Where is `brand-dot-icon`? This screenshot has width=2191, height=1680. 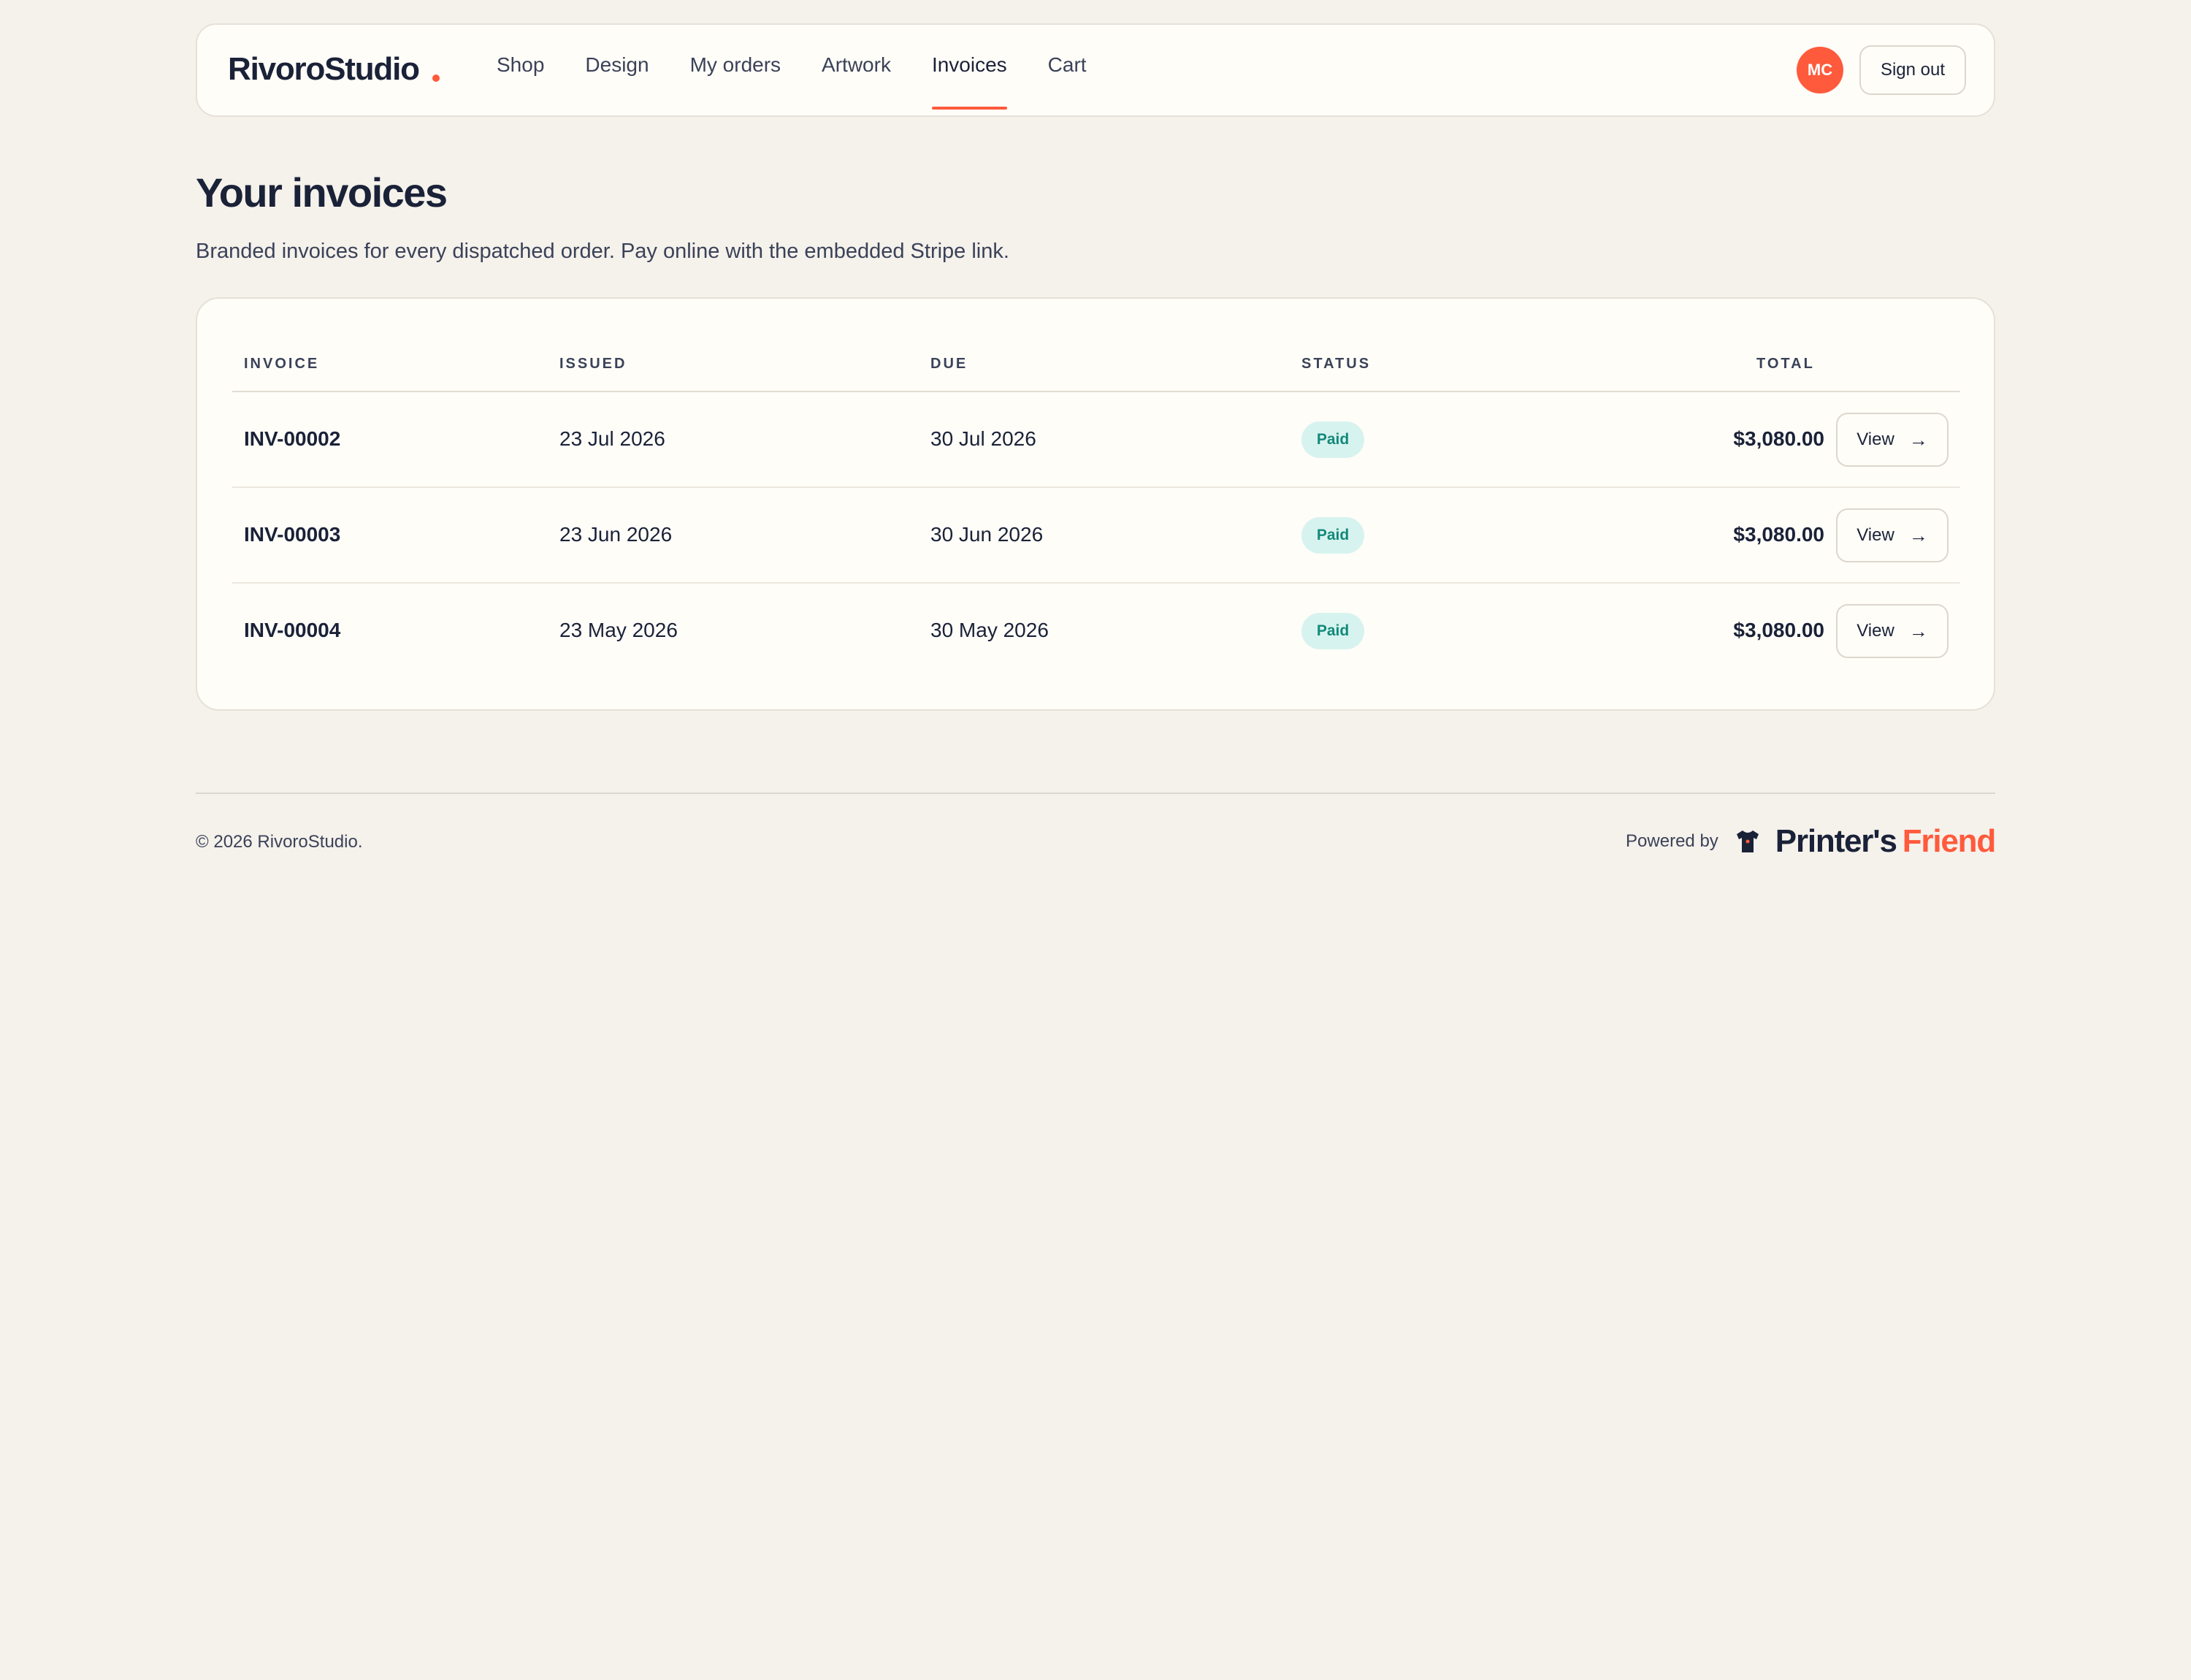 brand-dot-icon is located at coordinates (436, 78).